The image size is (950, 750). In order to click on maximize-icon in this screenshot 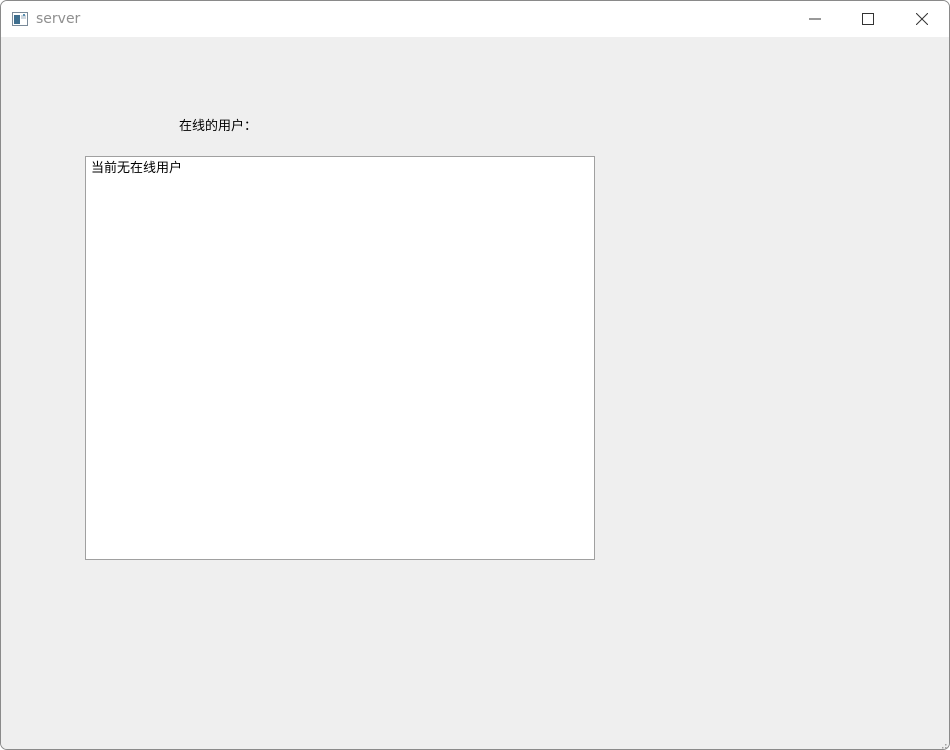, I will do `click(868, 19)`.